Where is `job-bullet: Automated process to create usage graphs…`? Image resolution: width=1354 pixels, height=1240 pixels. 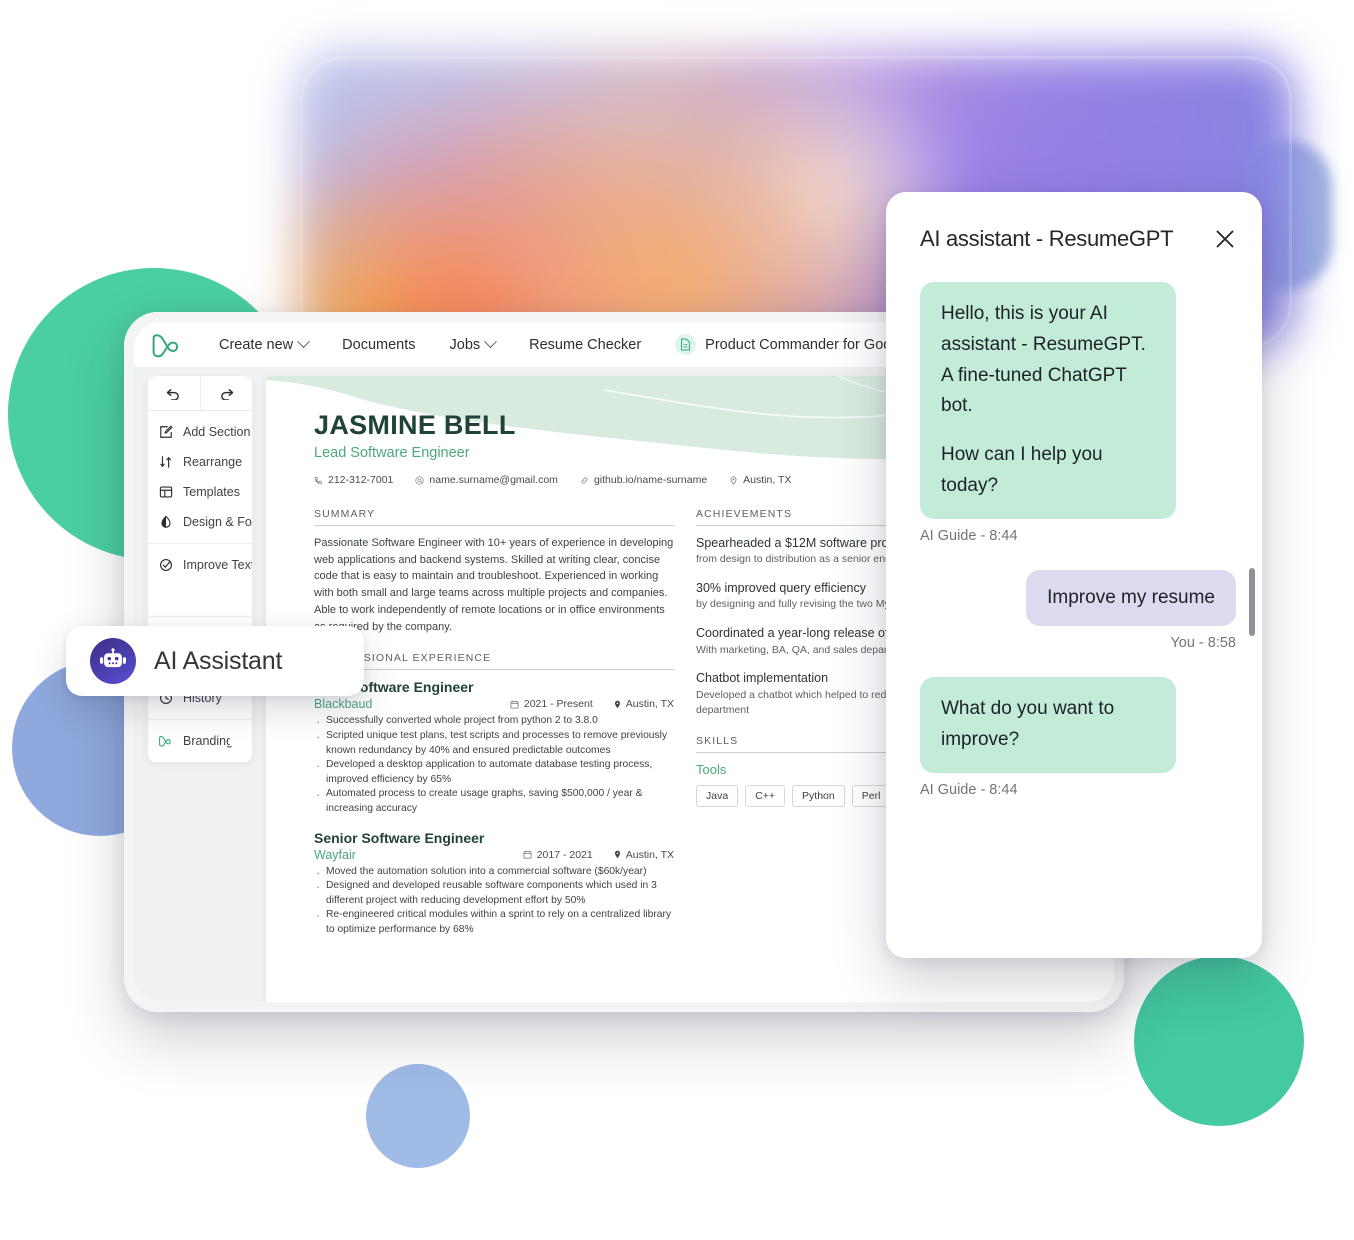 job-bullet: Automated process to create usage graphs… is located at coordinates (494, 801).